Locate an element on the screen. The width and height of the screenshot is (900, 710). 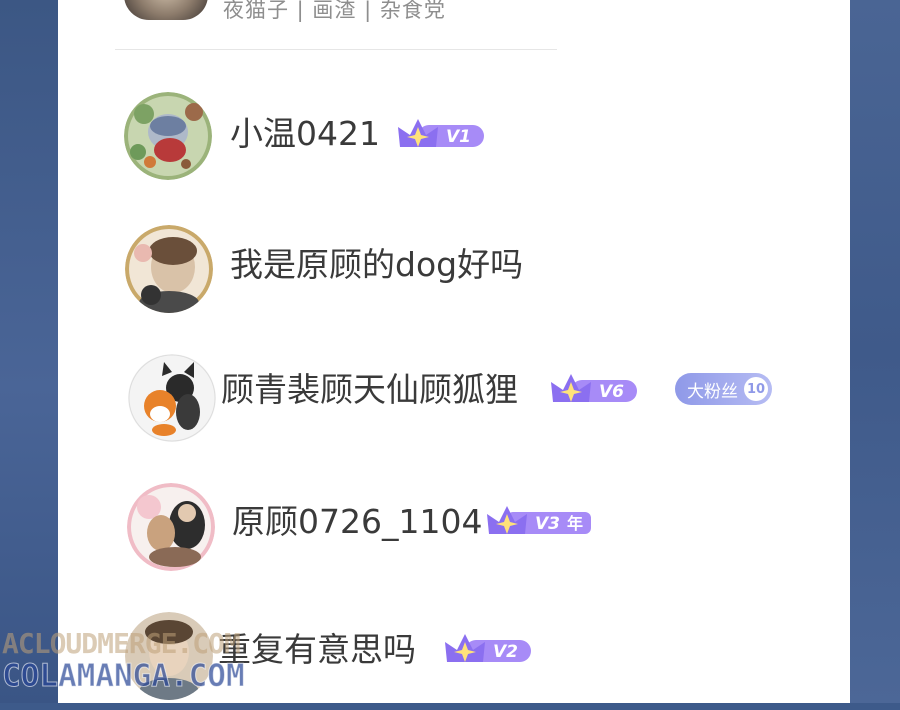
vip-level-badge: V3 年 is located at coordinates (540, 522).